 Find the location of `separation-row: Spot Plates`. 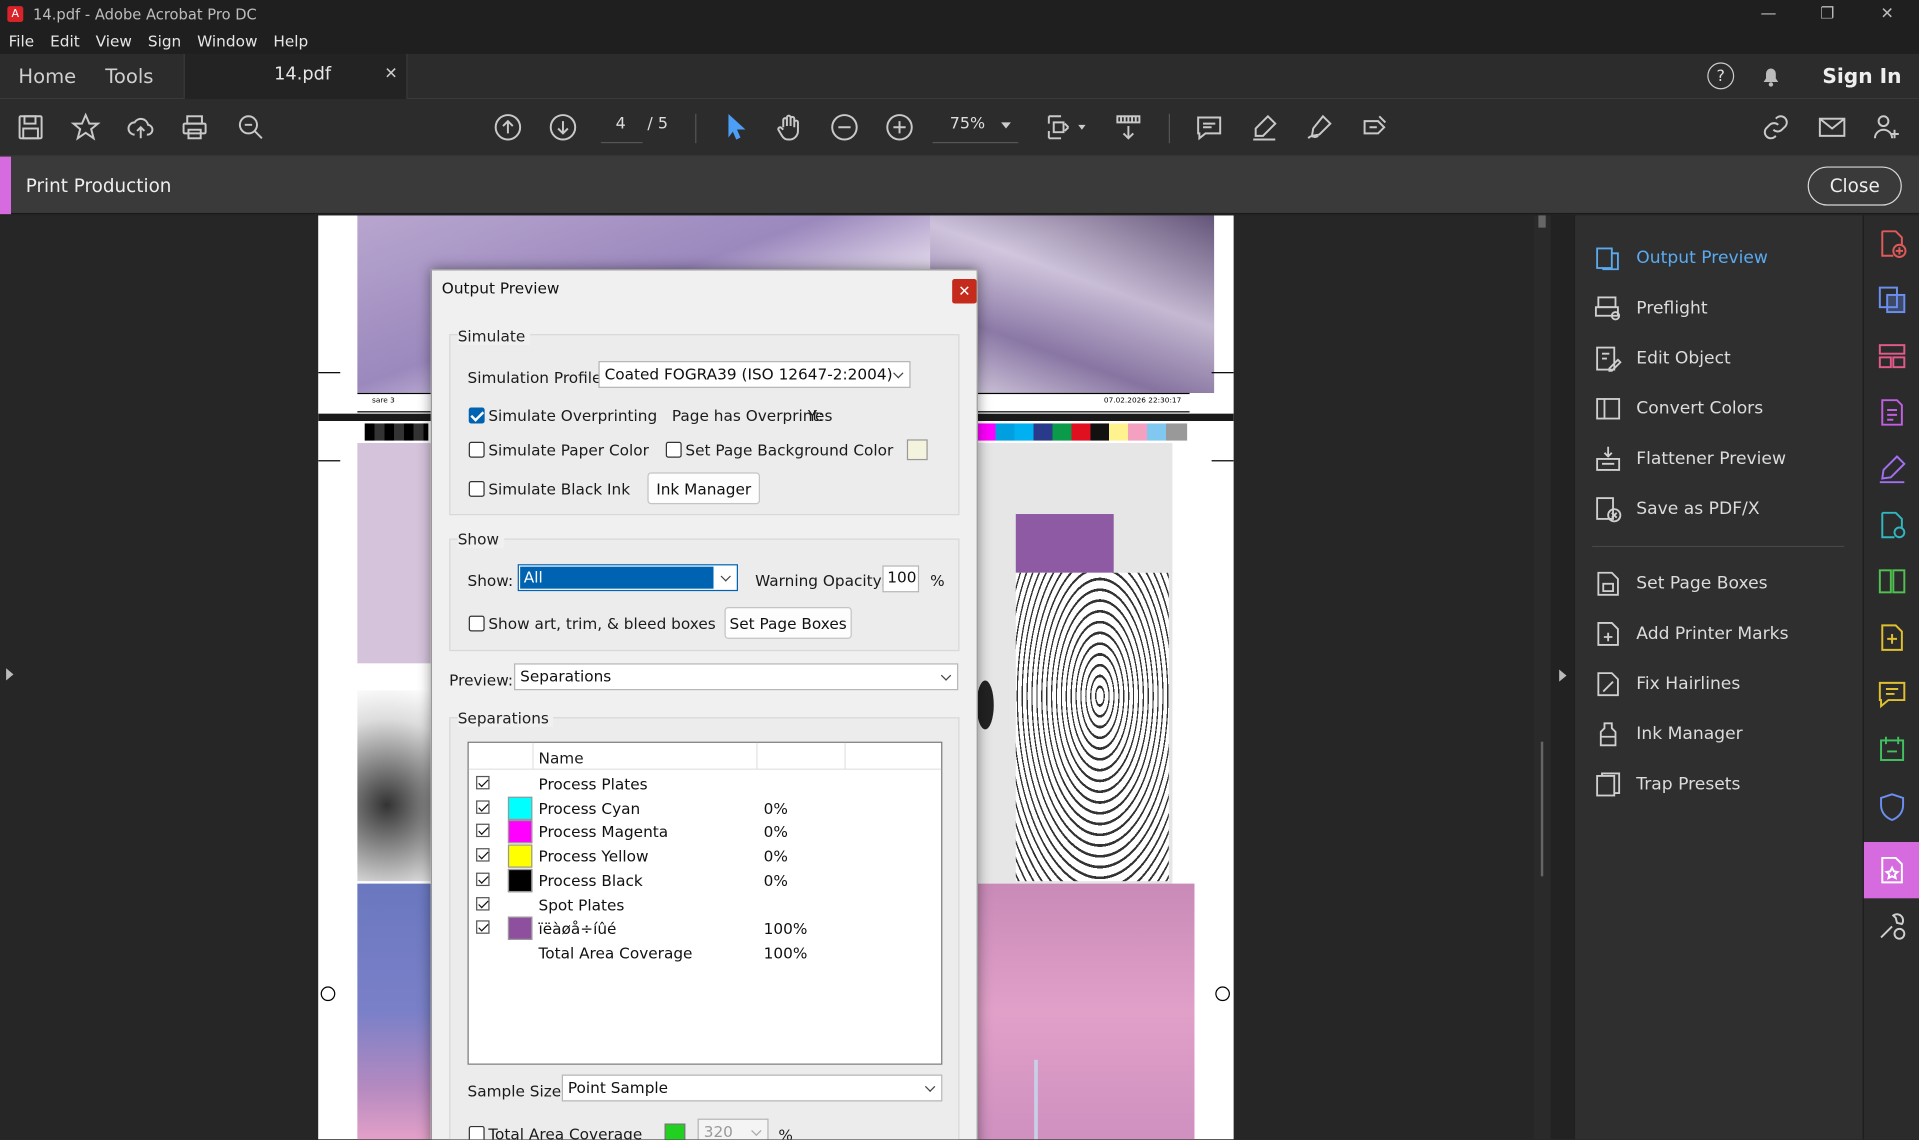

separation-row: Spot Plates is located at coordinates (705, 904).